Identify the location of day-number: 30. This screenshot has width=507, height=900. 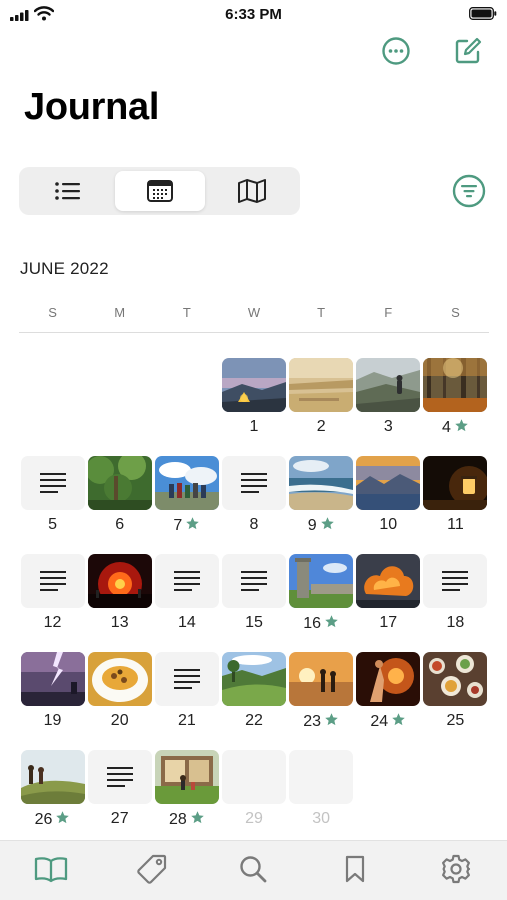
(321, 819).